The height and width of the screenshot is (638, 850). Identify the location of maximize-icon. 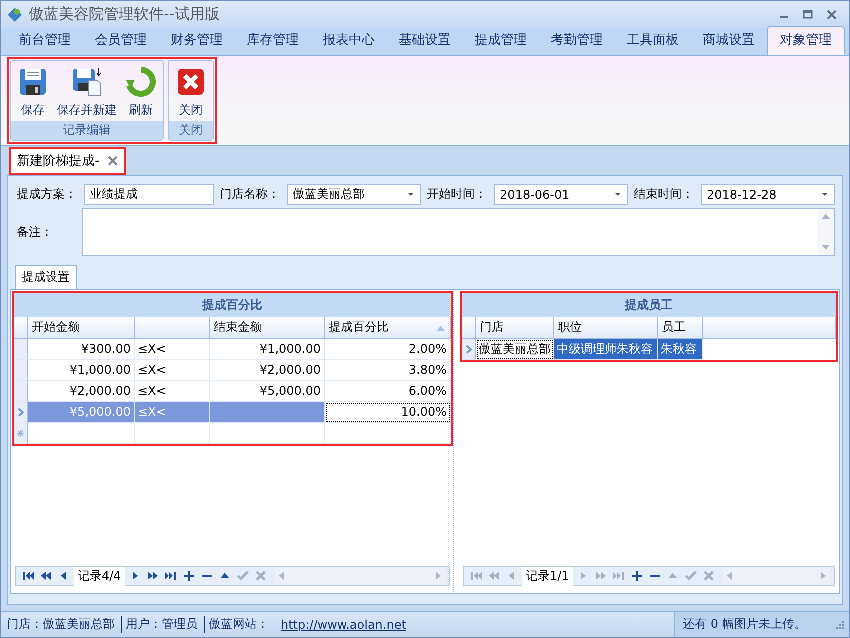
(808, 15).